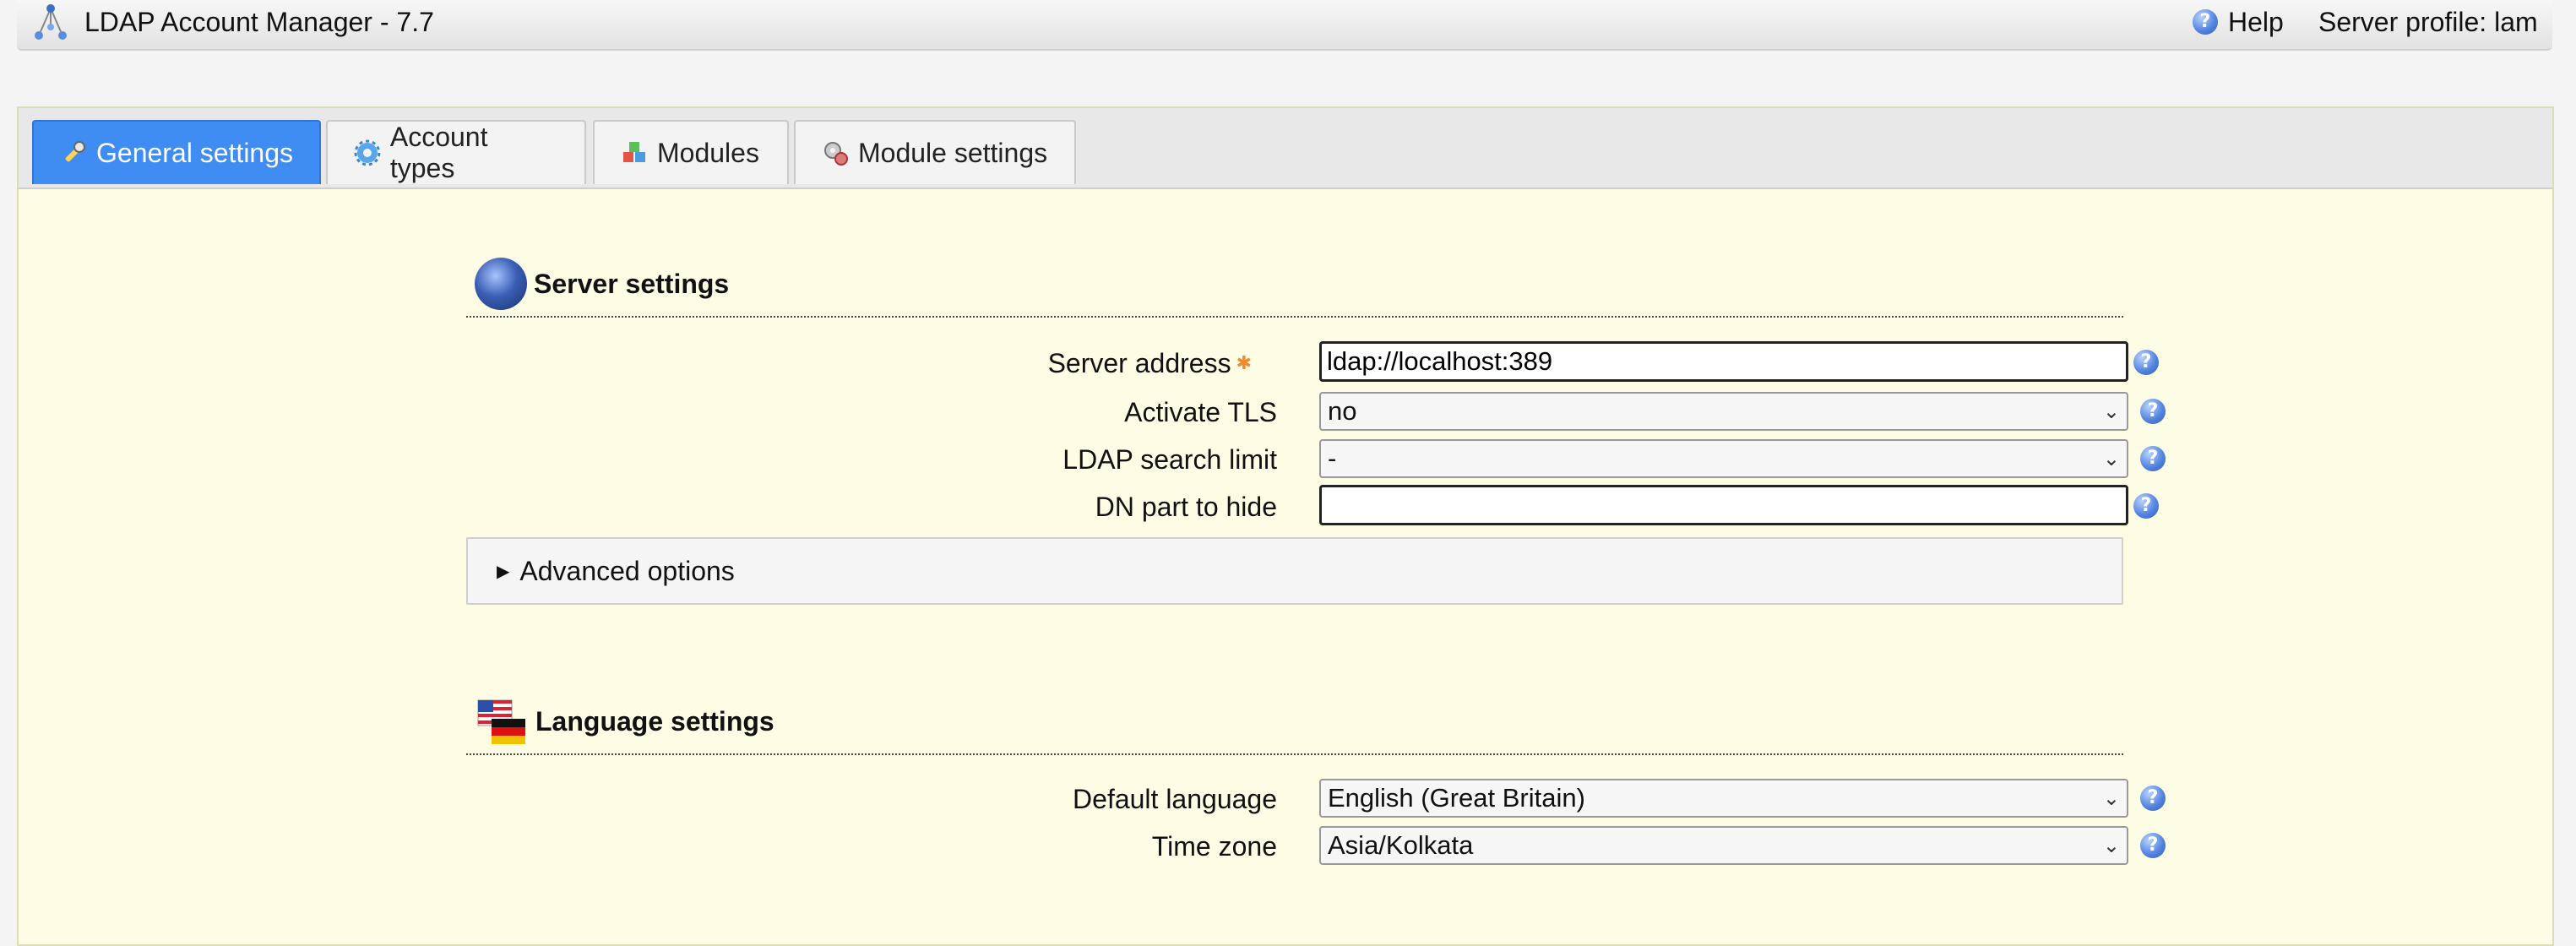 The image size is (2576, 946). Describe the element at coordinates (501, 284) in the screenshot. I see `globe-icon` at that location.